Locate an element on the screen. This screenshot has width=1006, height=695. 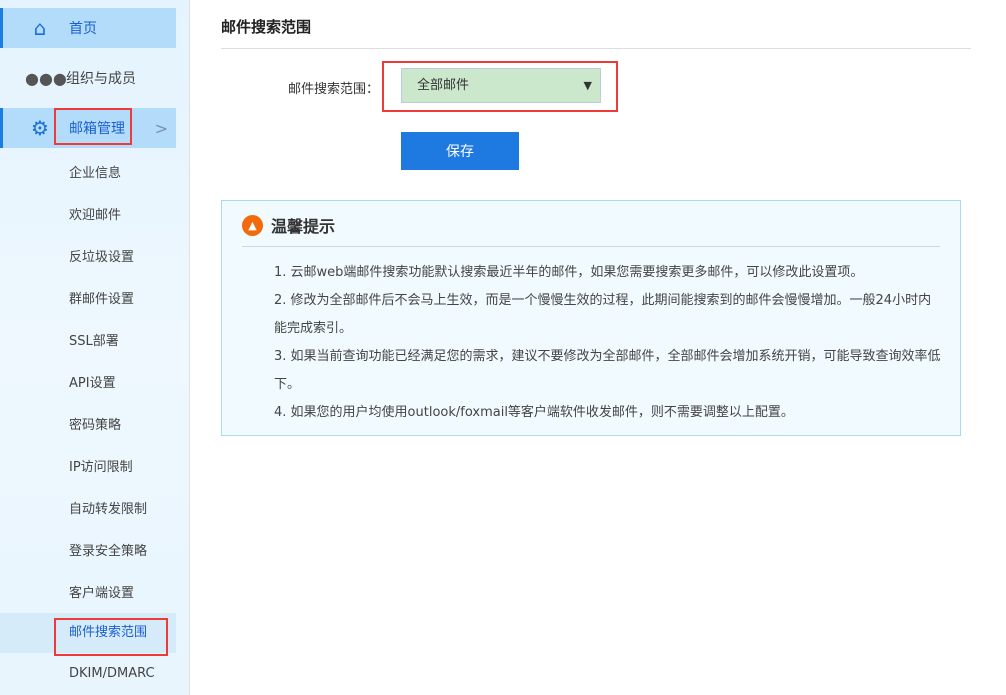
page-title: 邮件搜索范围 is located at coordinates (266, 27).